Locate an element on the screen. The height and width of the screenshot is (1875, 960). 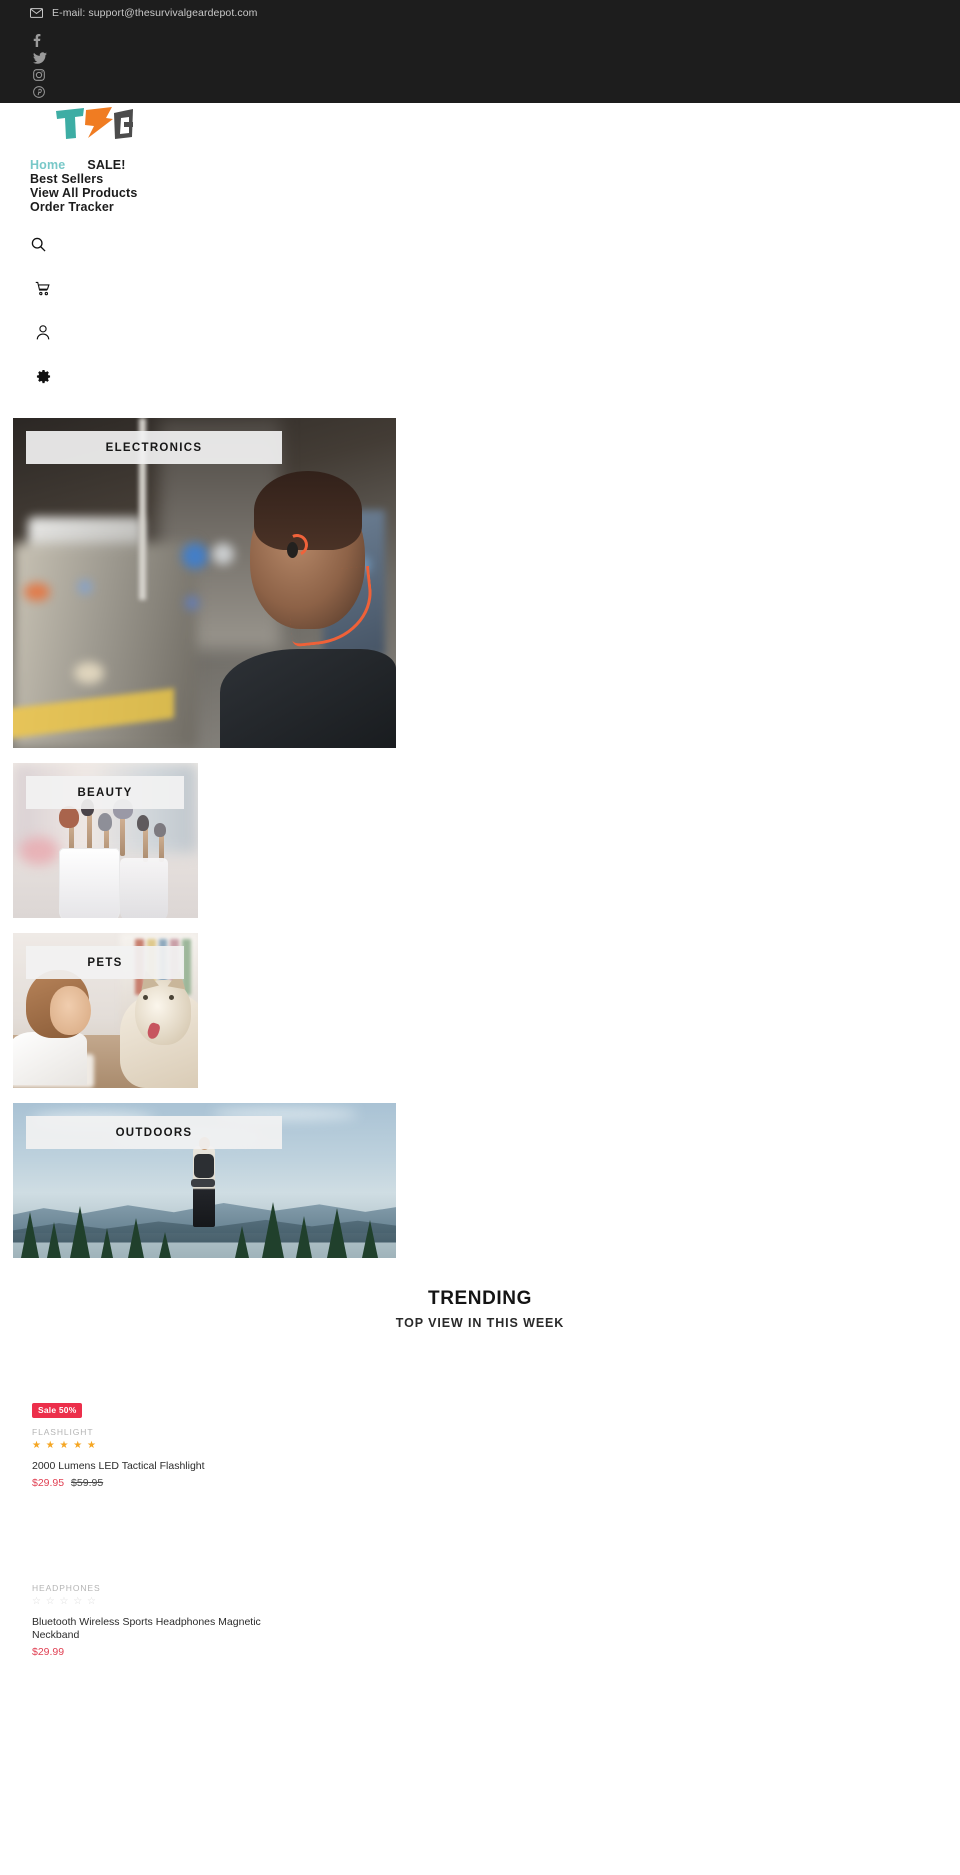
contact-email-text: E-mail: support@thesurvivalgeardepot.com is located at coordinates (155, 13).